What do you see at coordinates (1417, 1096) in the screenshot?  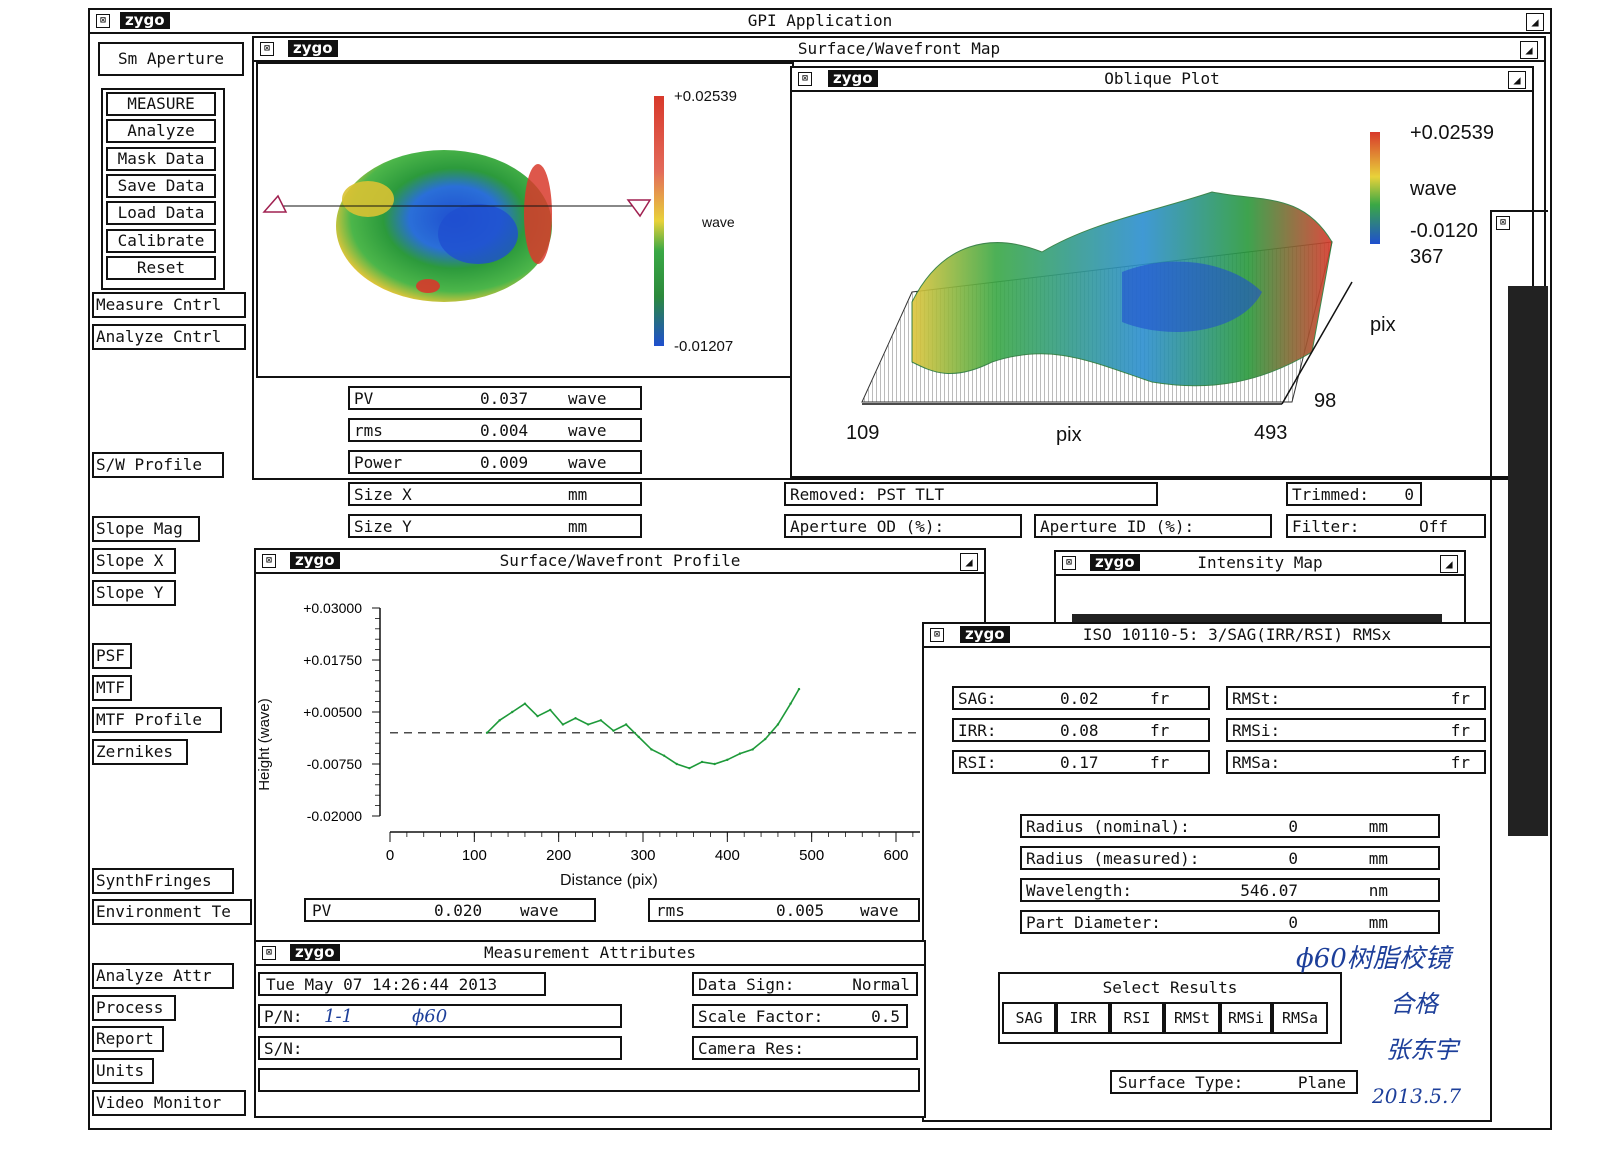 I see `handwritten-date: 2013.5.7` at bounding box center [1417, 1096].